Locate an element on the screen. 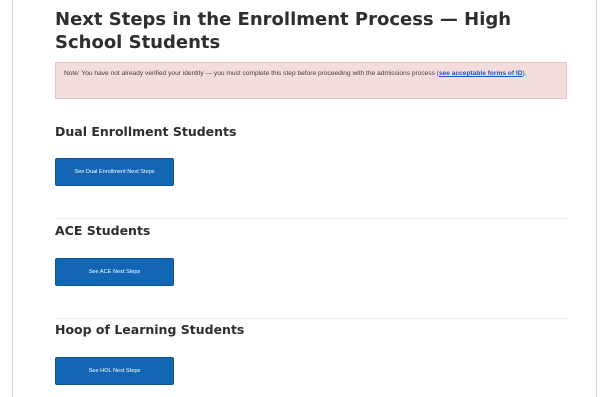  section-heading-ace: ACE Students is located at coordinates (103, 230).